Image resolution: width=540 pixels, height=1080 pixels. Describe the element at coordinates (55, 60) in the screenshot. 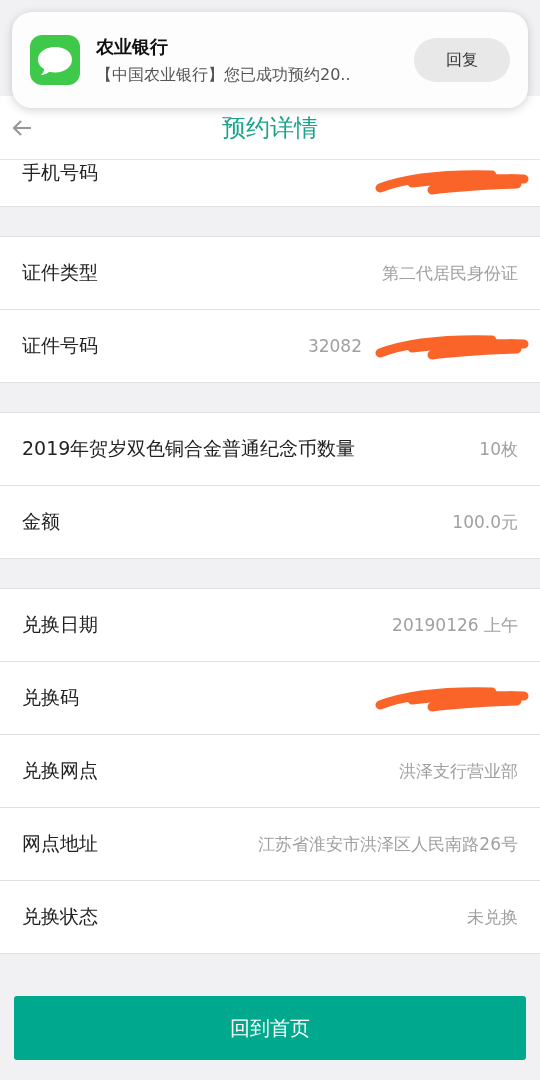

I see `message-bubble-icon` at that location.